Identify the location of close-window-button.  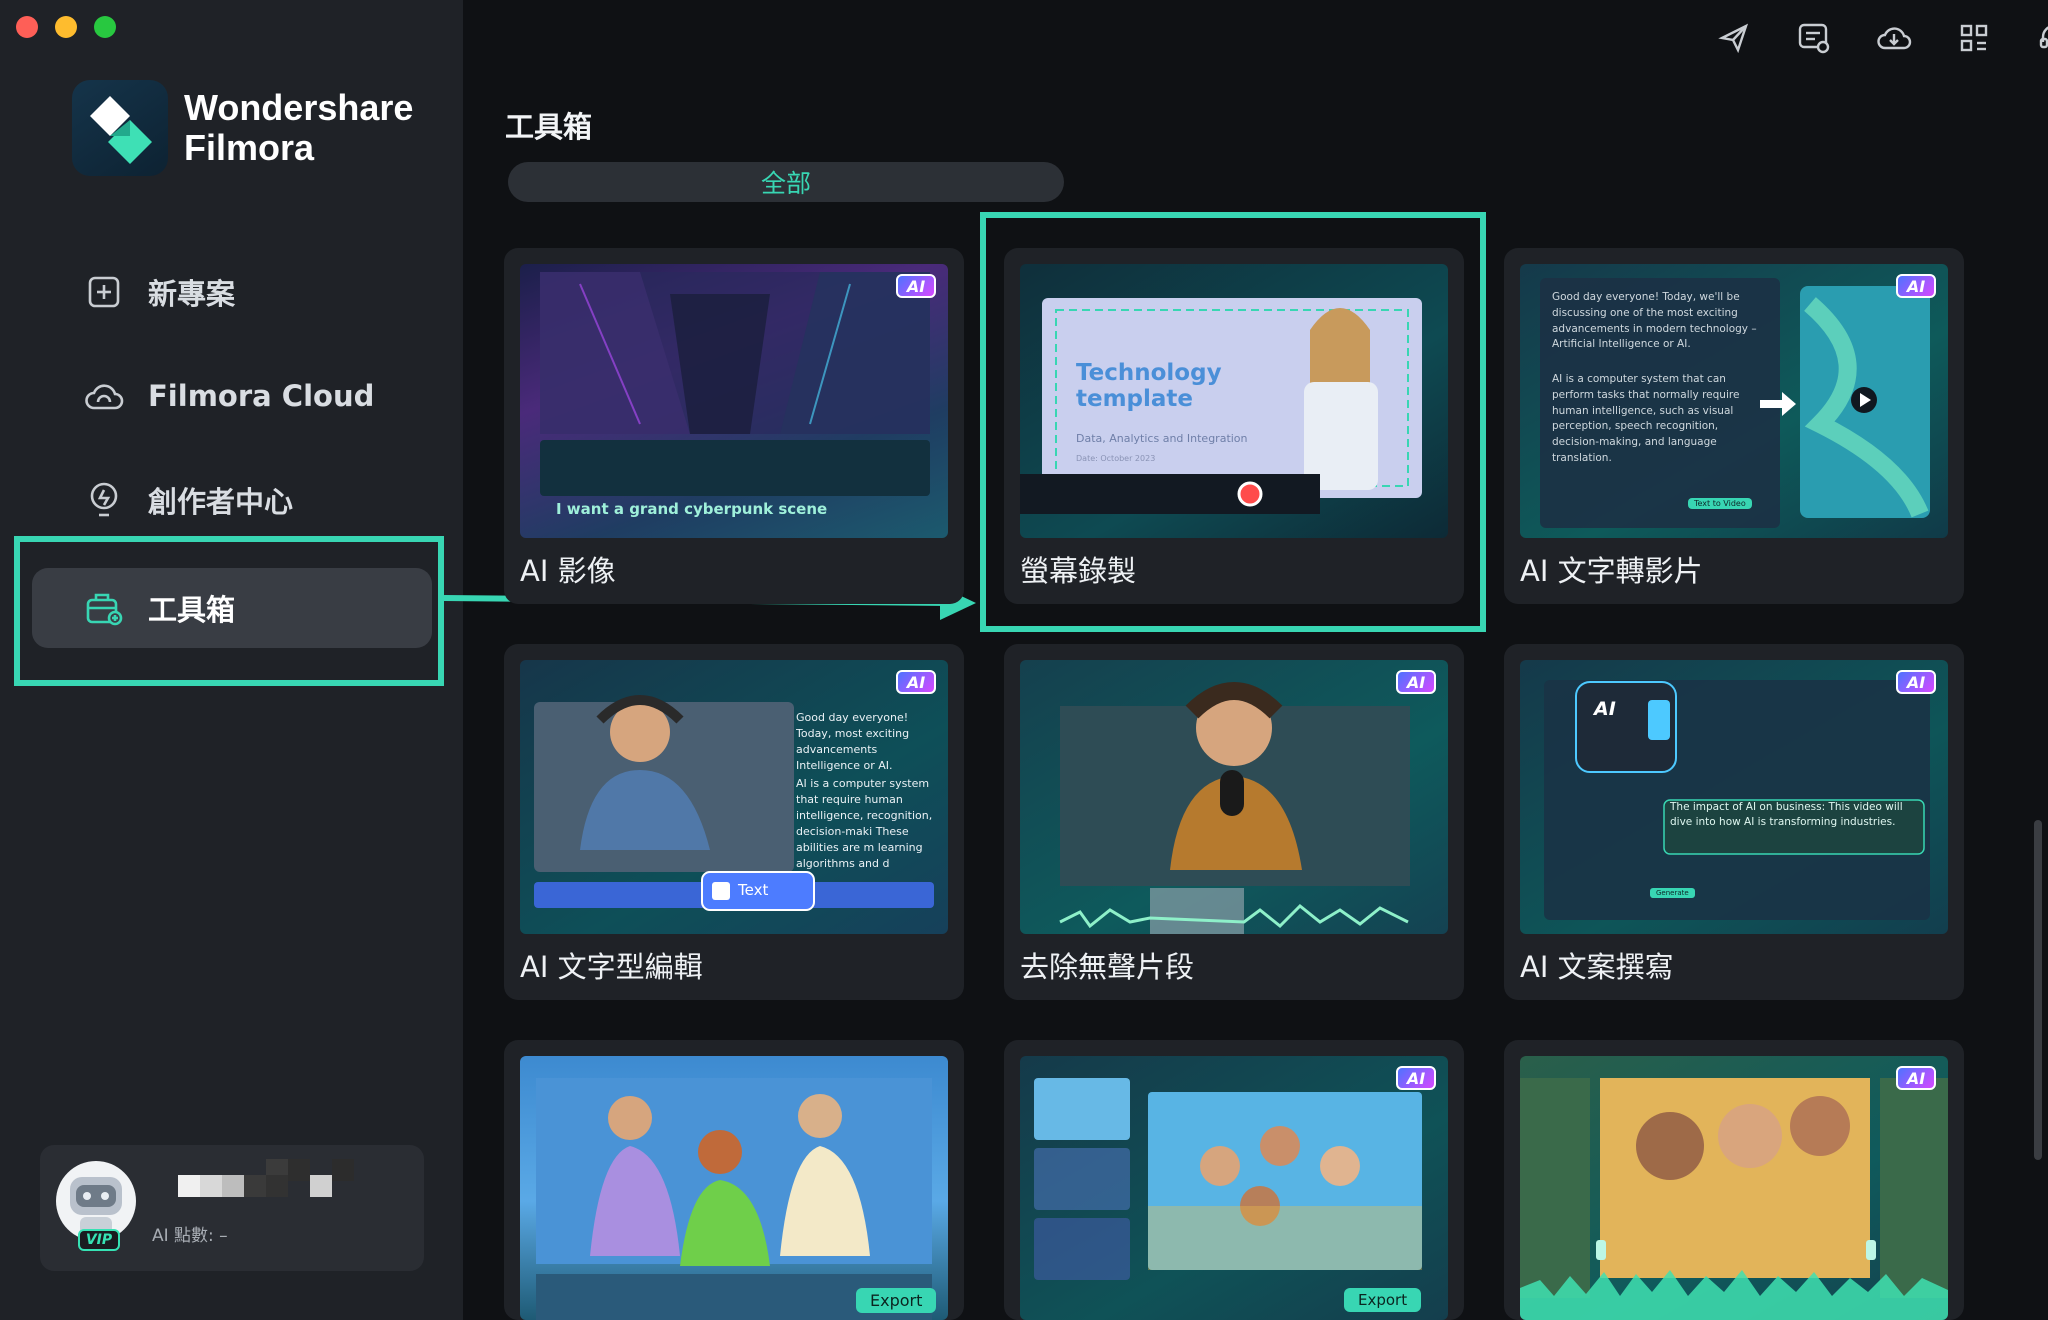
(27, 27).